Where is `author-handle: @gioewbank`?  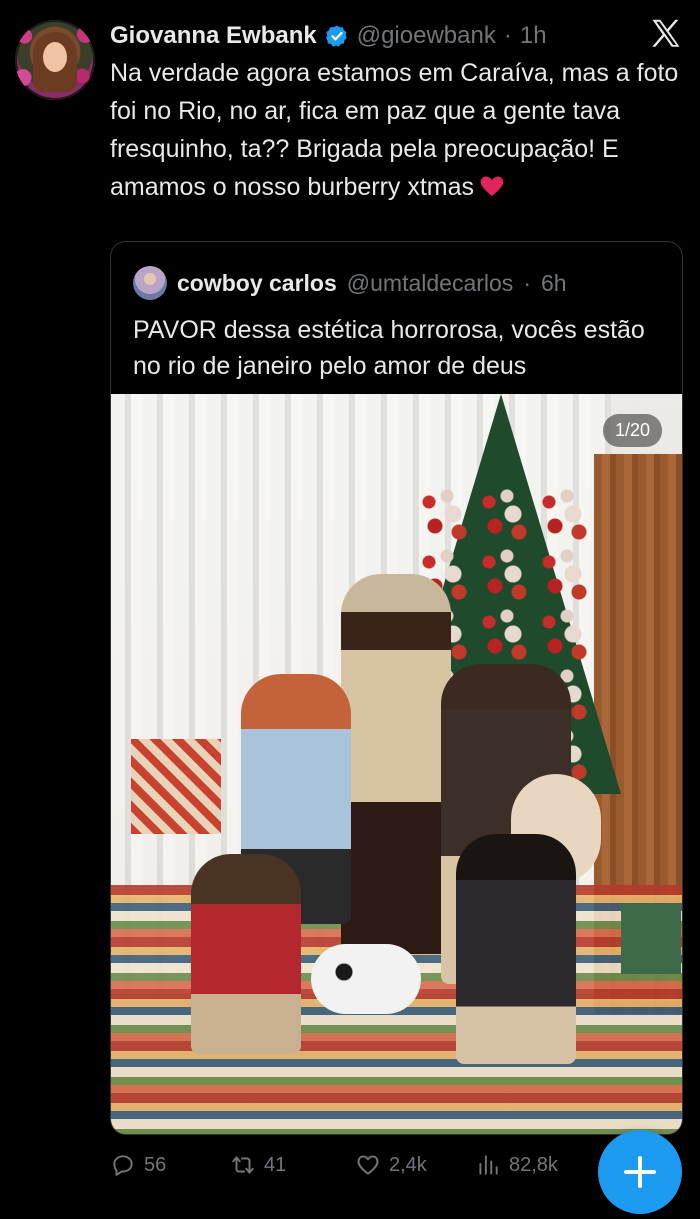 author-handle: @gioewbank is located at coordinates (426, 36).